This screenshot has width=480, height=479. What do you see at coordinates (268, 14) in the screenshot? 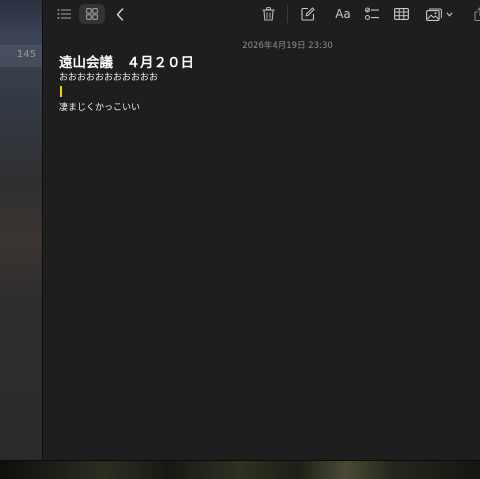
I see `trash-icon` at bounding box center [268, 14].